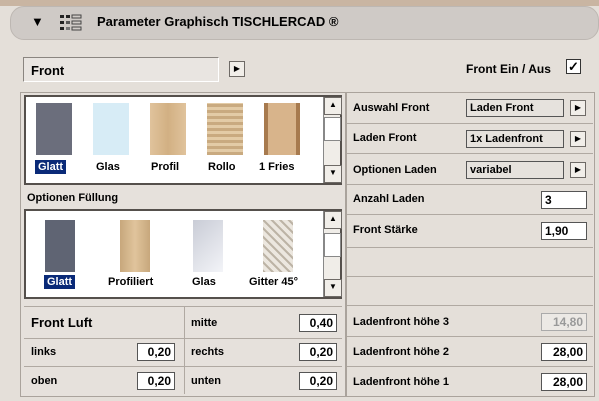 The image size is (599, 401). What do you see at coordinates (204, 323) in the screenshot?
I see `mitte-label: mitte` at bounding box center [204, 323].